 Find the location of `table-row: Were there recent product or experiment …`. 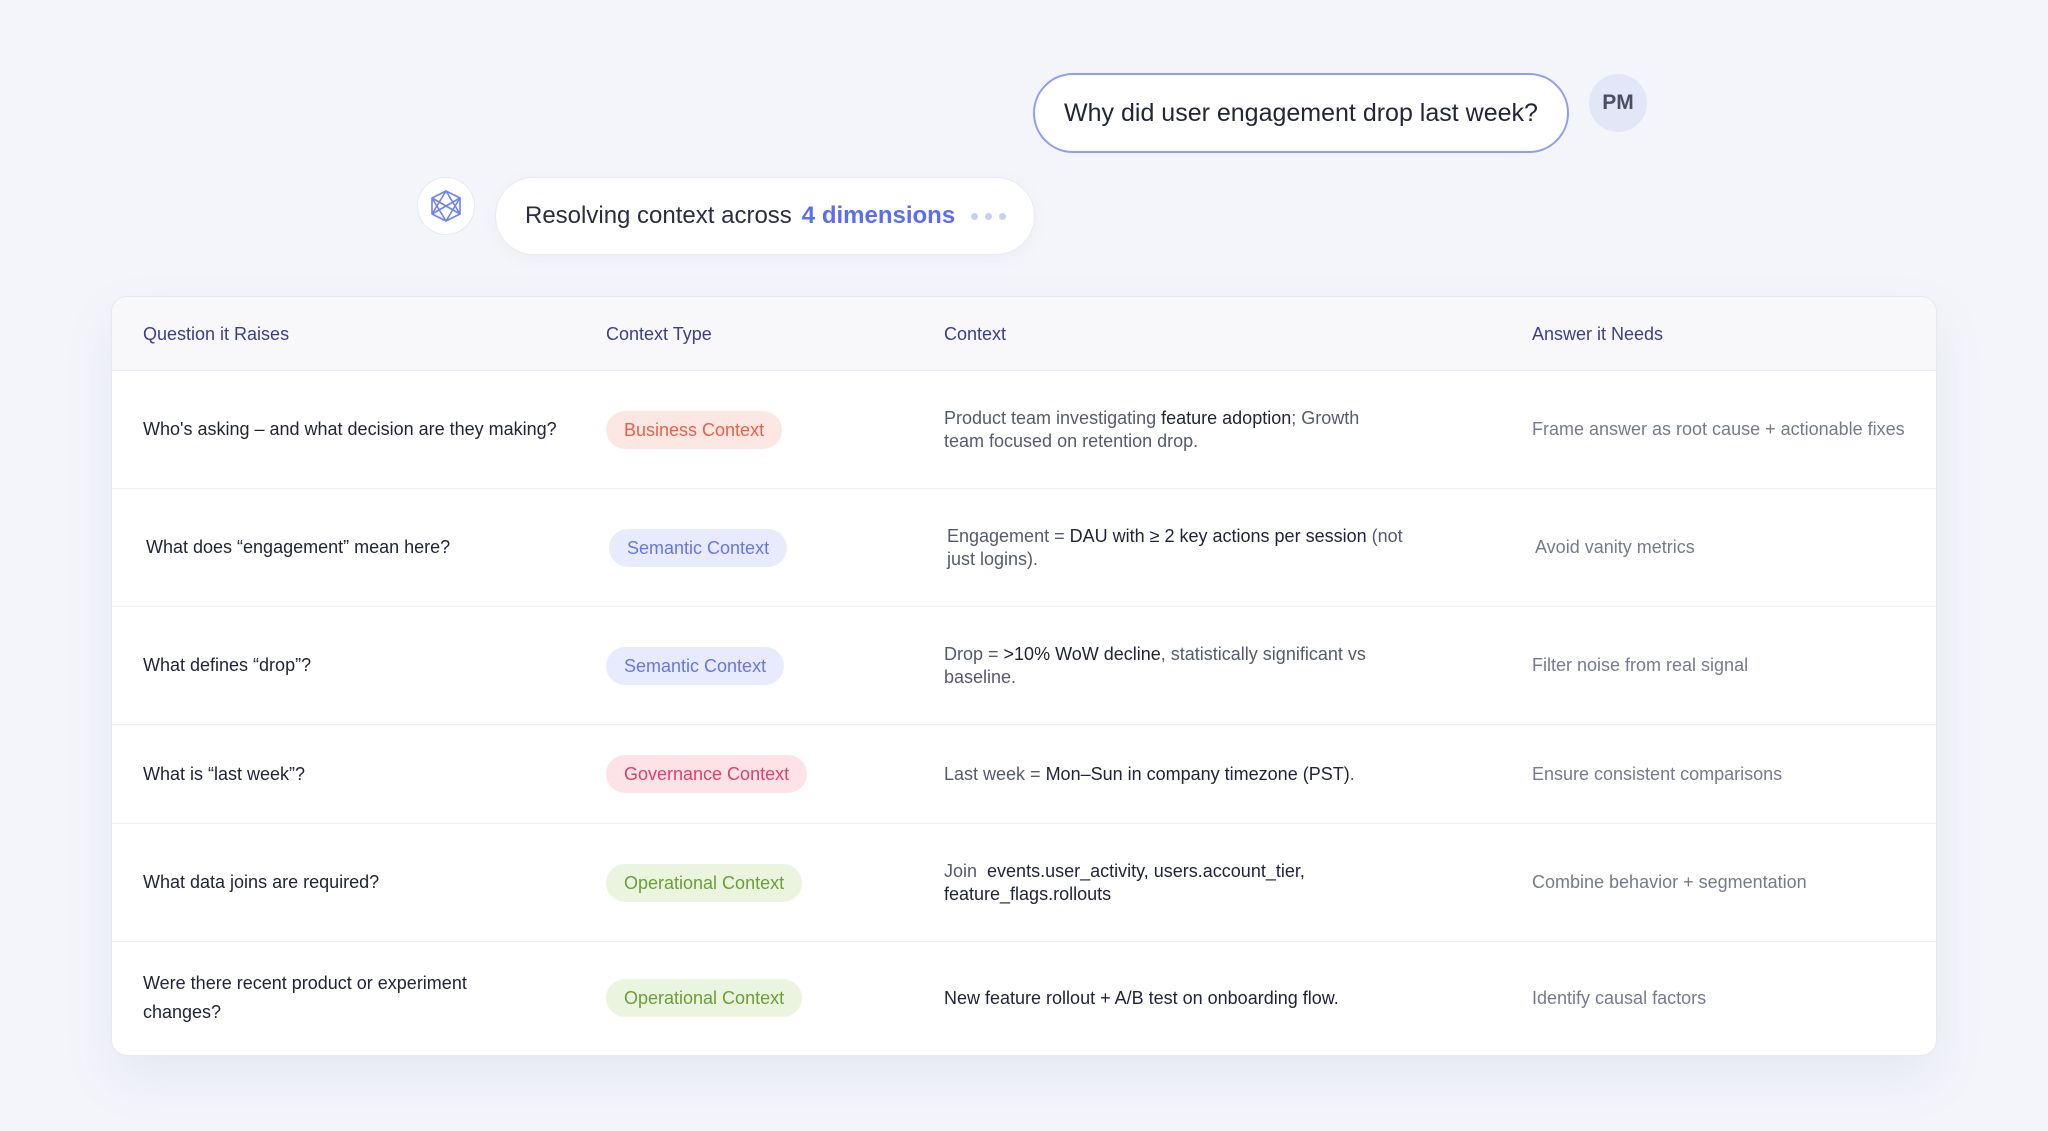

table-row: Were there recent product or experiment … is located at coordinates (1024, 998).